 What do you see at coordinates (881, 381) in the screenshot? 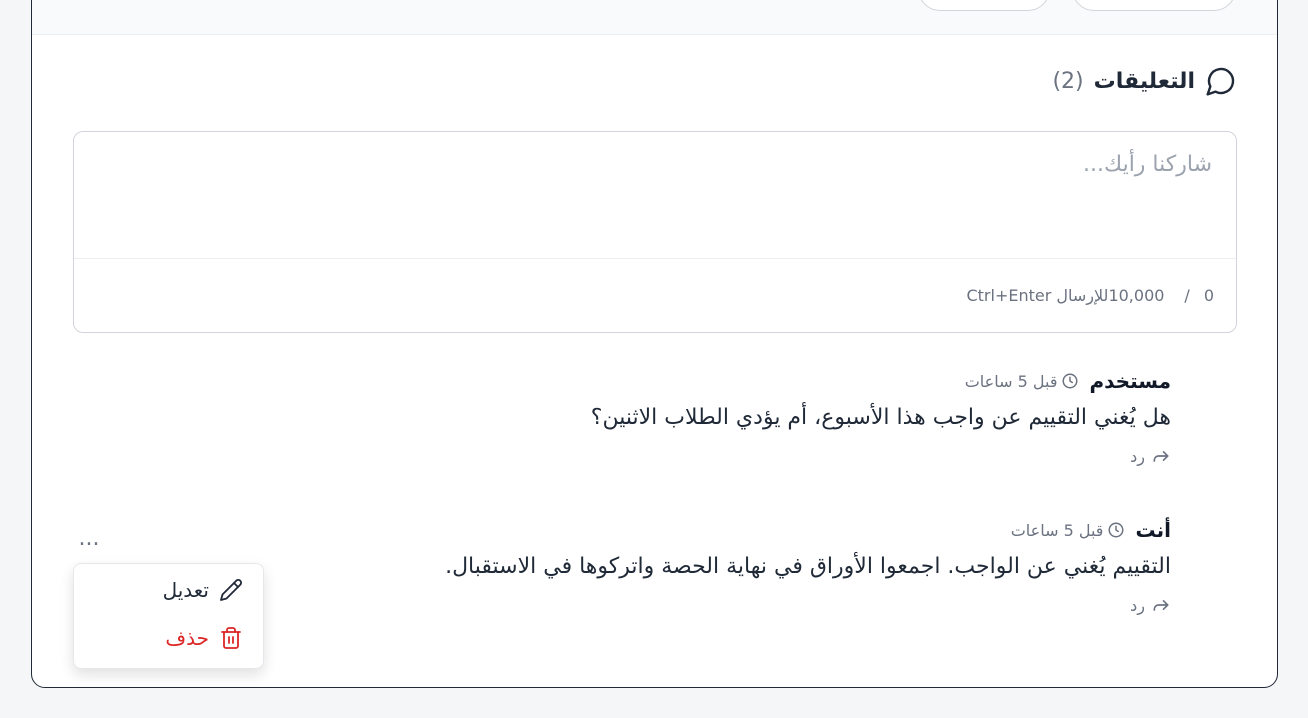
I see `comment-meta: مستخدم قبل 5 ساعات` at bounding box center [881, 381].